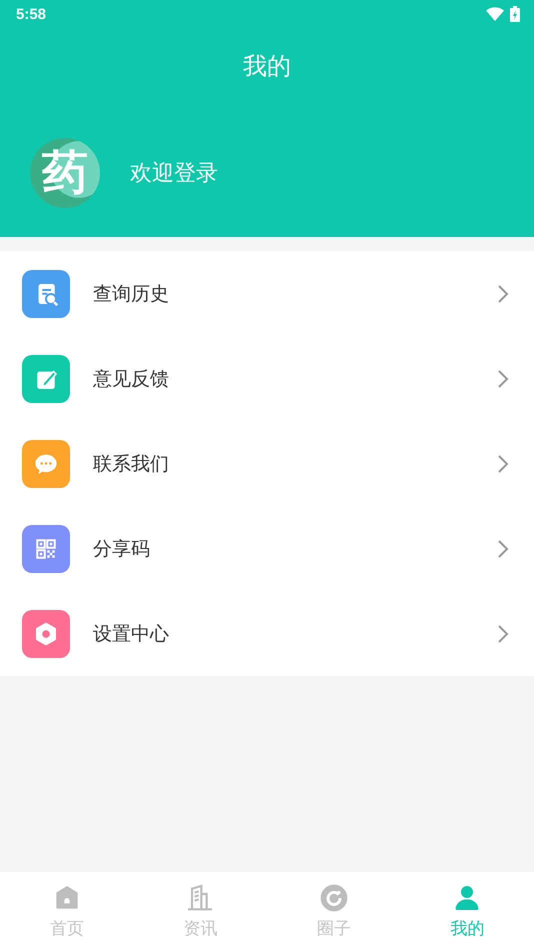 The height and width of the screenshot is (950, 534). I want to click on status-time: 5:58, so click(31, 14).